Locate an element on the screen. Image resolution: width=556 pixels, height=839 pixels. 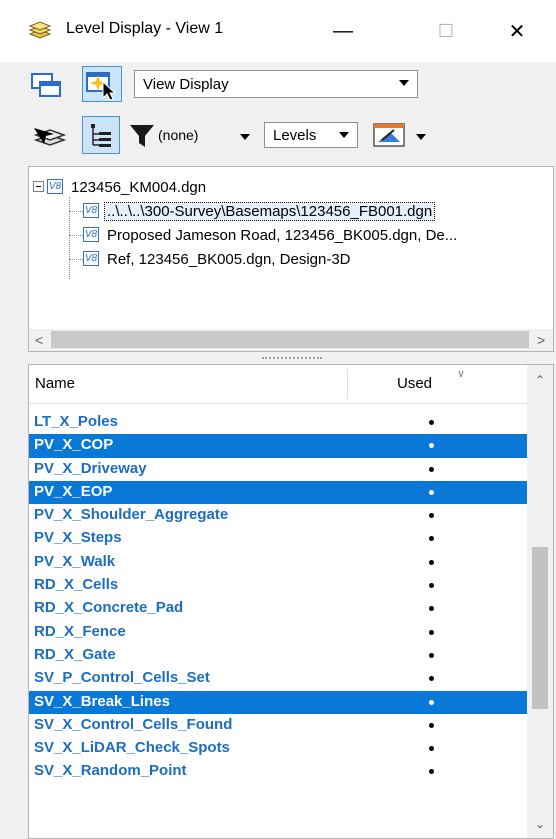
level-row: PV_X_Walk is located at coordinates (278, 562).